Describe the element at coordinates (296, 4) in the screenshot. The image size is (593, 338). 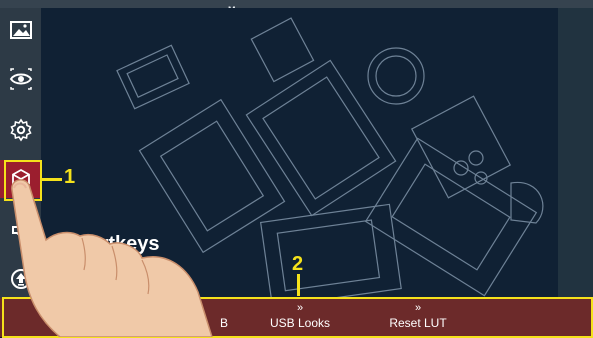
I see `top-status-bar` at that location.